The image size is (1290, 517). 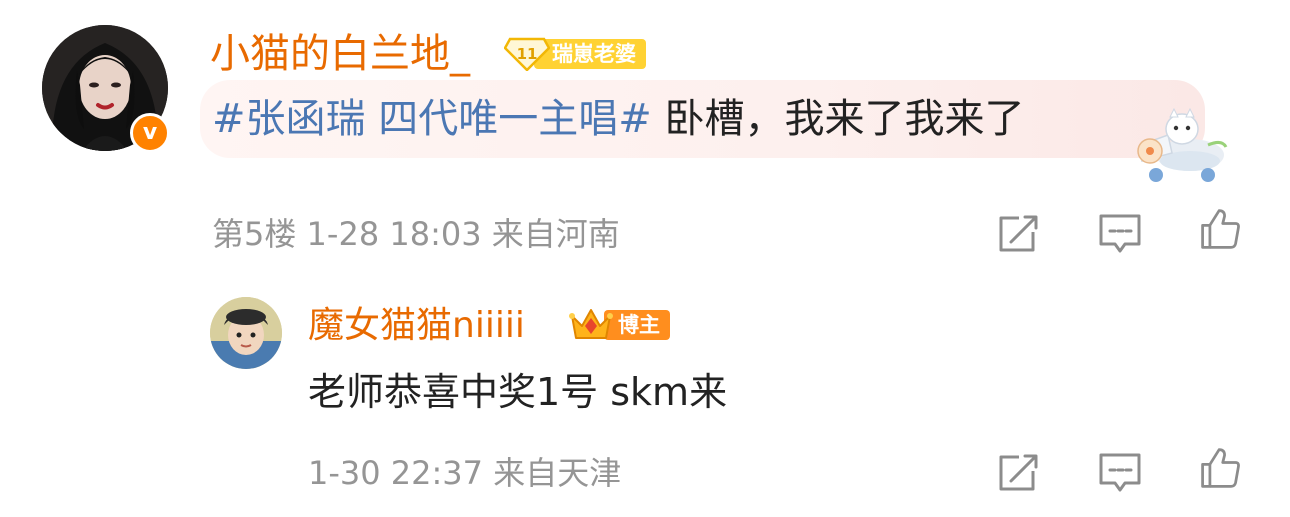 I want to click on reply-meta: 1-30 22:37 来自天津, so click(x=464, y=473).